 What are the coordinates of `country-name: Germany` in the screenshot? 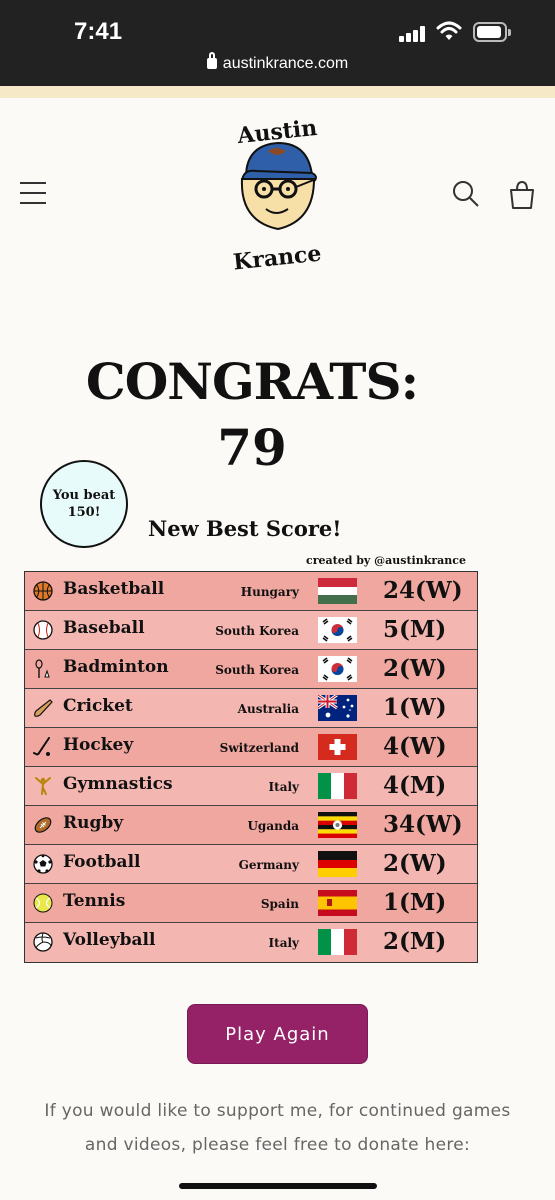 It's located at (268, 865).